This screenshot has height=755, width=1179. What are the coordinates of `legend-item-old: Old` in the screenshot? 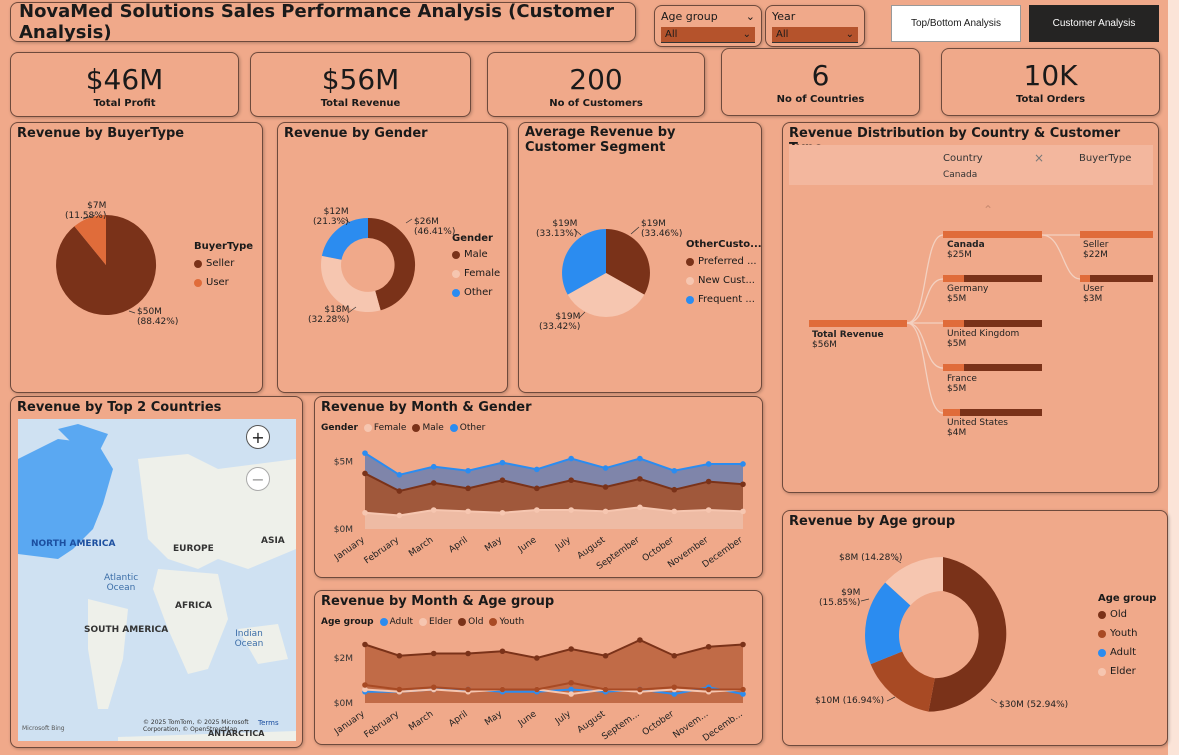 It's located at (1112, 614).